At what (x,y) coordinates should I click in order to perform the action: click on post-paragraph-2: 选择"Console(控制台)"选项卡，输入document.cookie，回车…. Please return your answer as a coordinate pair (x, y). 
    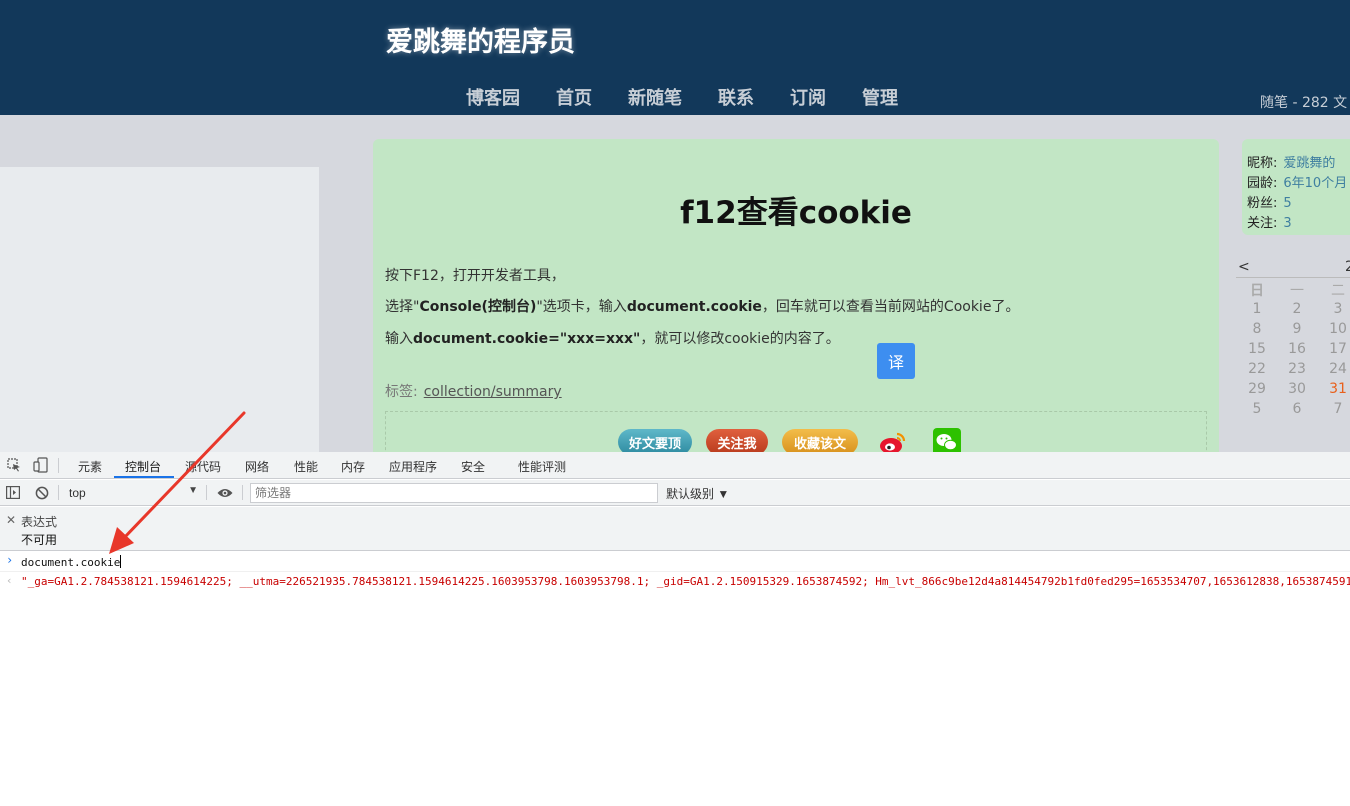
    Looking at the image, I should click on (702, 307).